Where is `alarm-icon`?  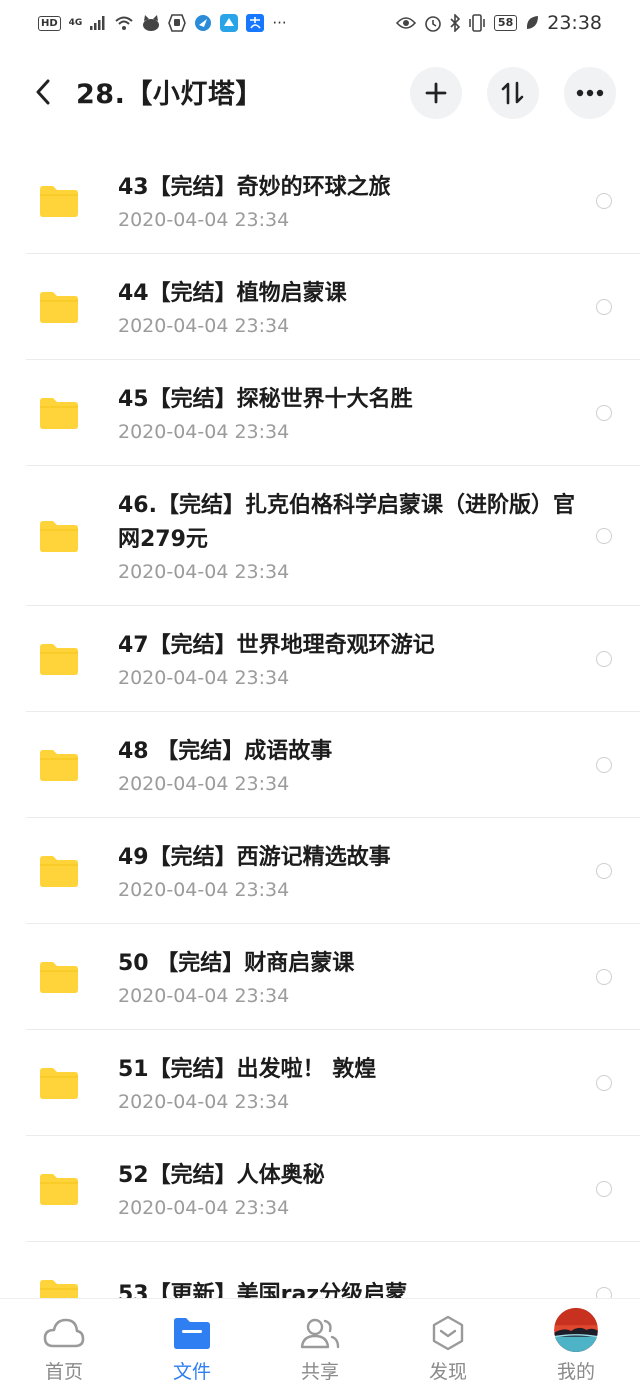 alarm-icon is located at coordinates (433, 24).